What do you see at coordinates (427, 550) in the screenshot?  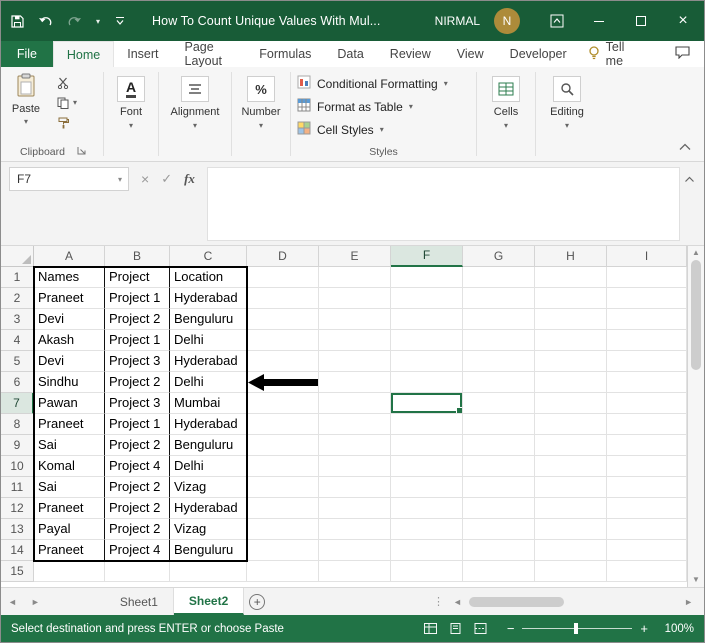 I see `cell-F14` at bounding box center [427, 550].